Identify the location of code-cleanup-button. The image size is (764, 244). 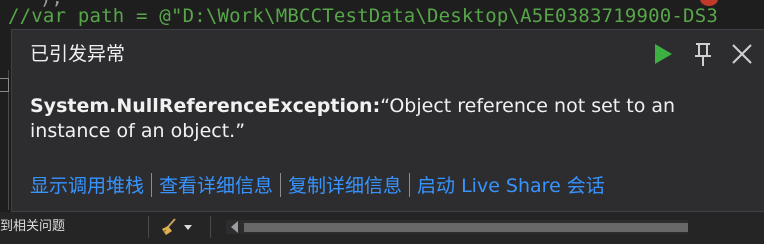
(178, 227).